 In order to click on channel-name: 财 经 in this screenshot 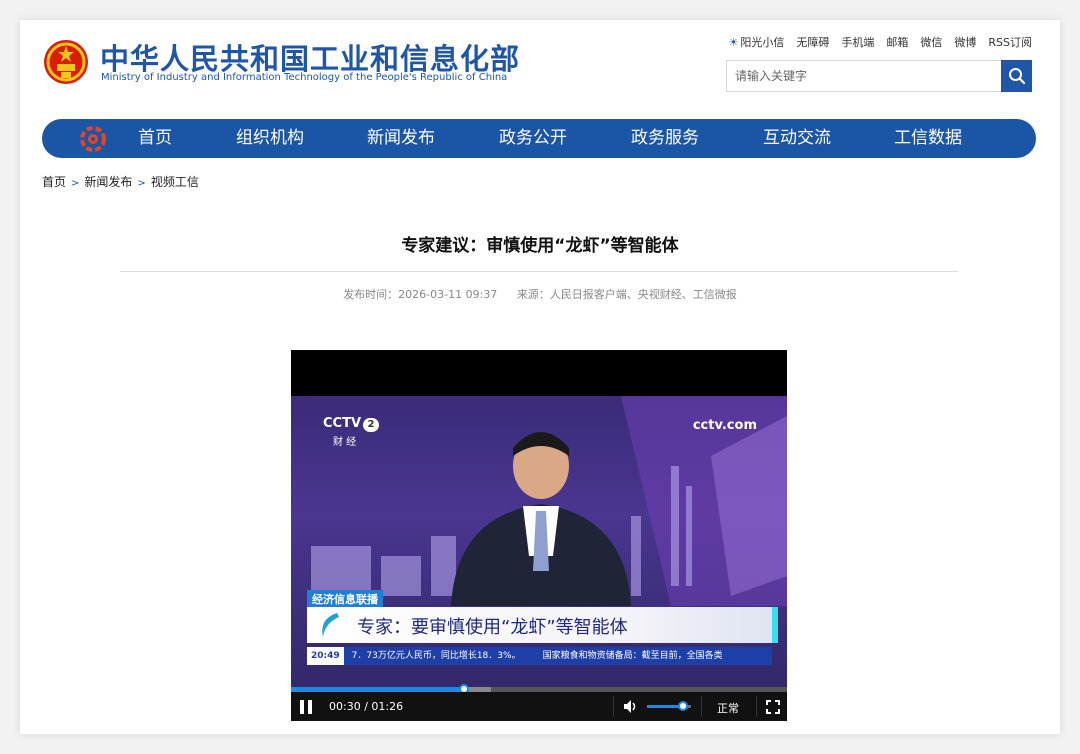, I will do `click(345, 442)`.